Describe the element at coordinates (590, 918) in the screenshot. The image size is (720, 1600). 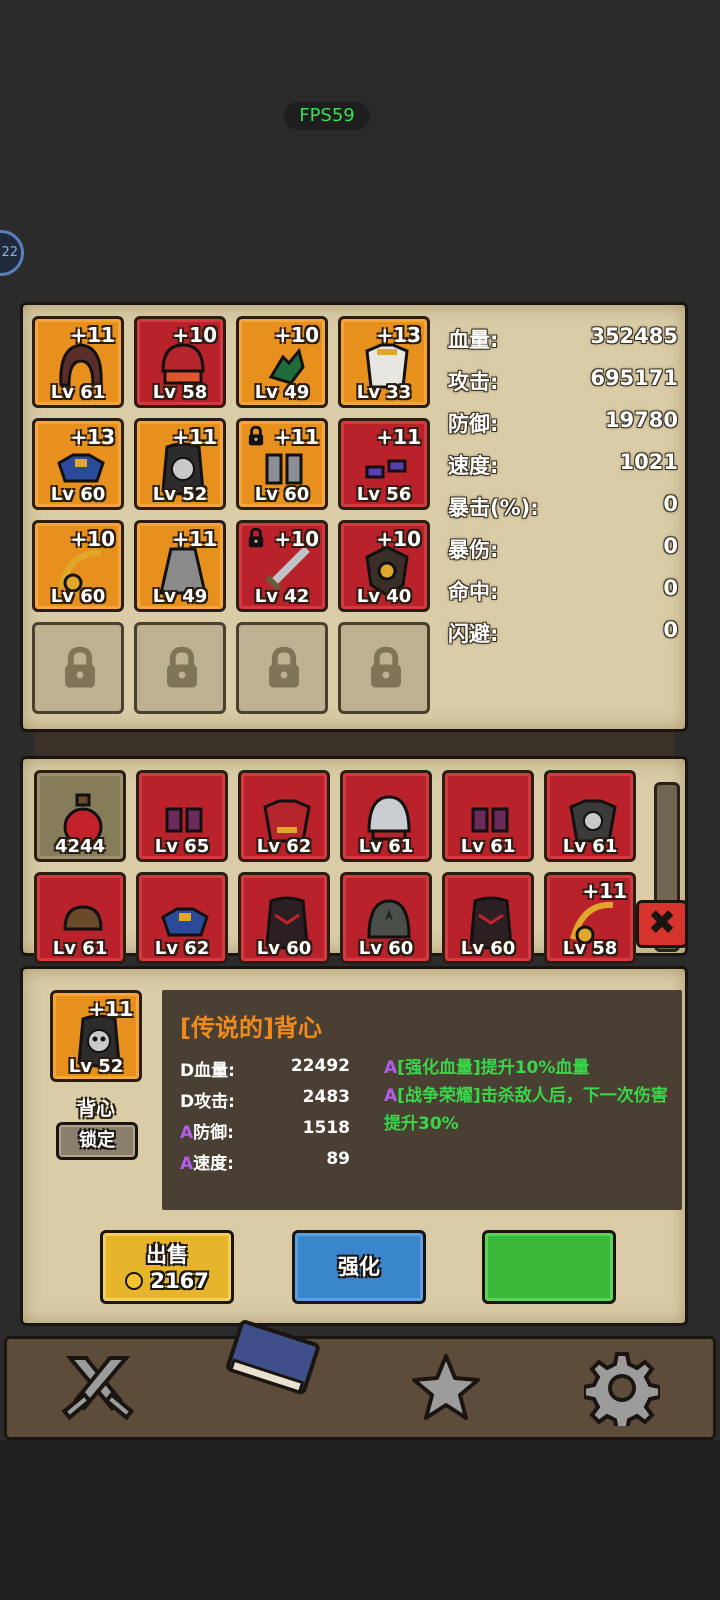
I see `inventory-slot: +11 Lv 58` at that location.